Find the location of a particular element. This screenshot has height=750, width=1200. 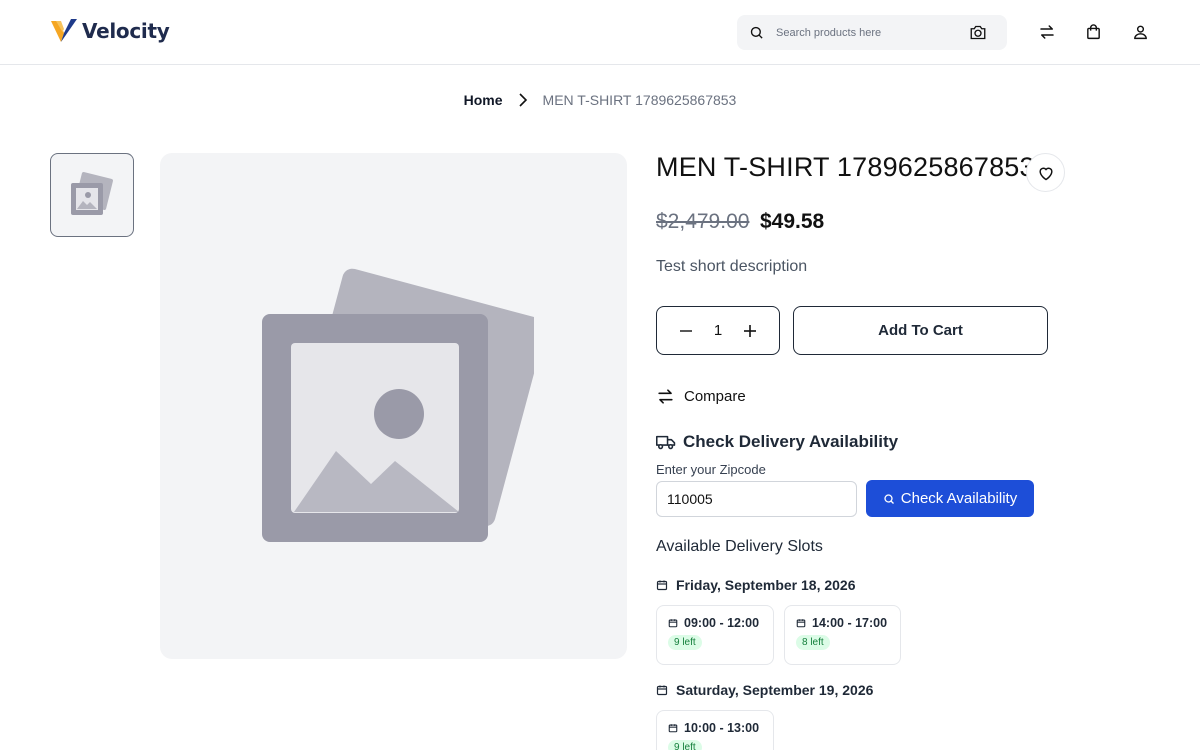

quantity-value: 1 is located at coordinates (718, 330).